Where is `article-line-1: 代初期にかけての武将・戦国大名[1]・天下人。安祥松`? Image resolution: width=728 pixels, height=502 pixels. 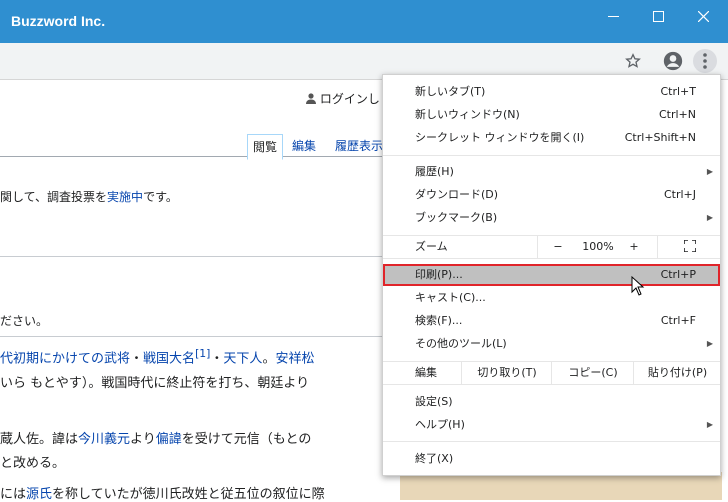 article-line-1: 代初期にかけての武将・戦国大名[1]・天下人。安祥松 is located at coordinates (157, 356).